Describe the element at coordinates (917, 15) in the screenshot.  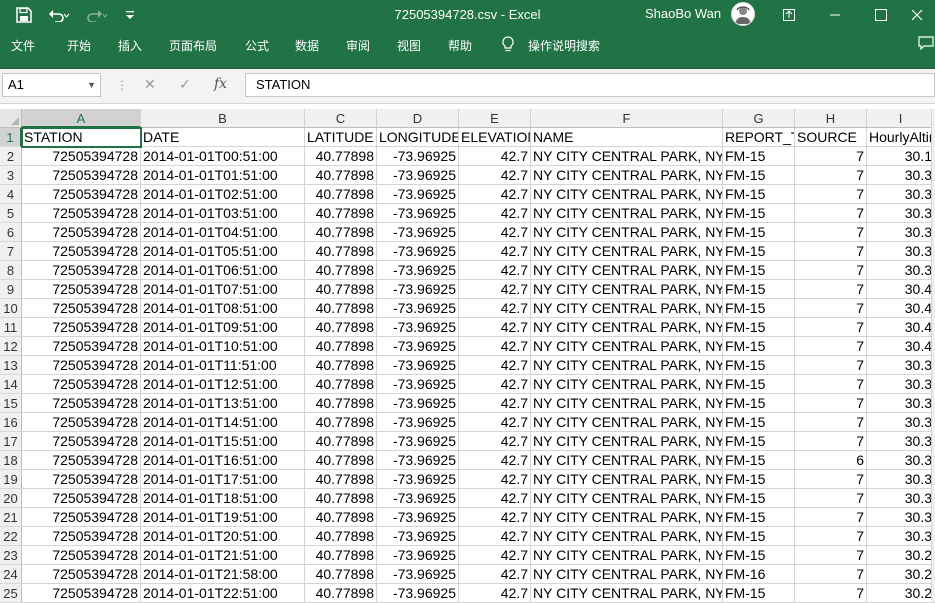
I see `close-icon` at that location.